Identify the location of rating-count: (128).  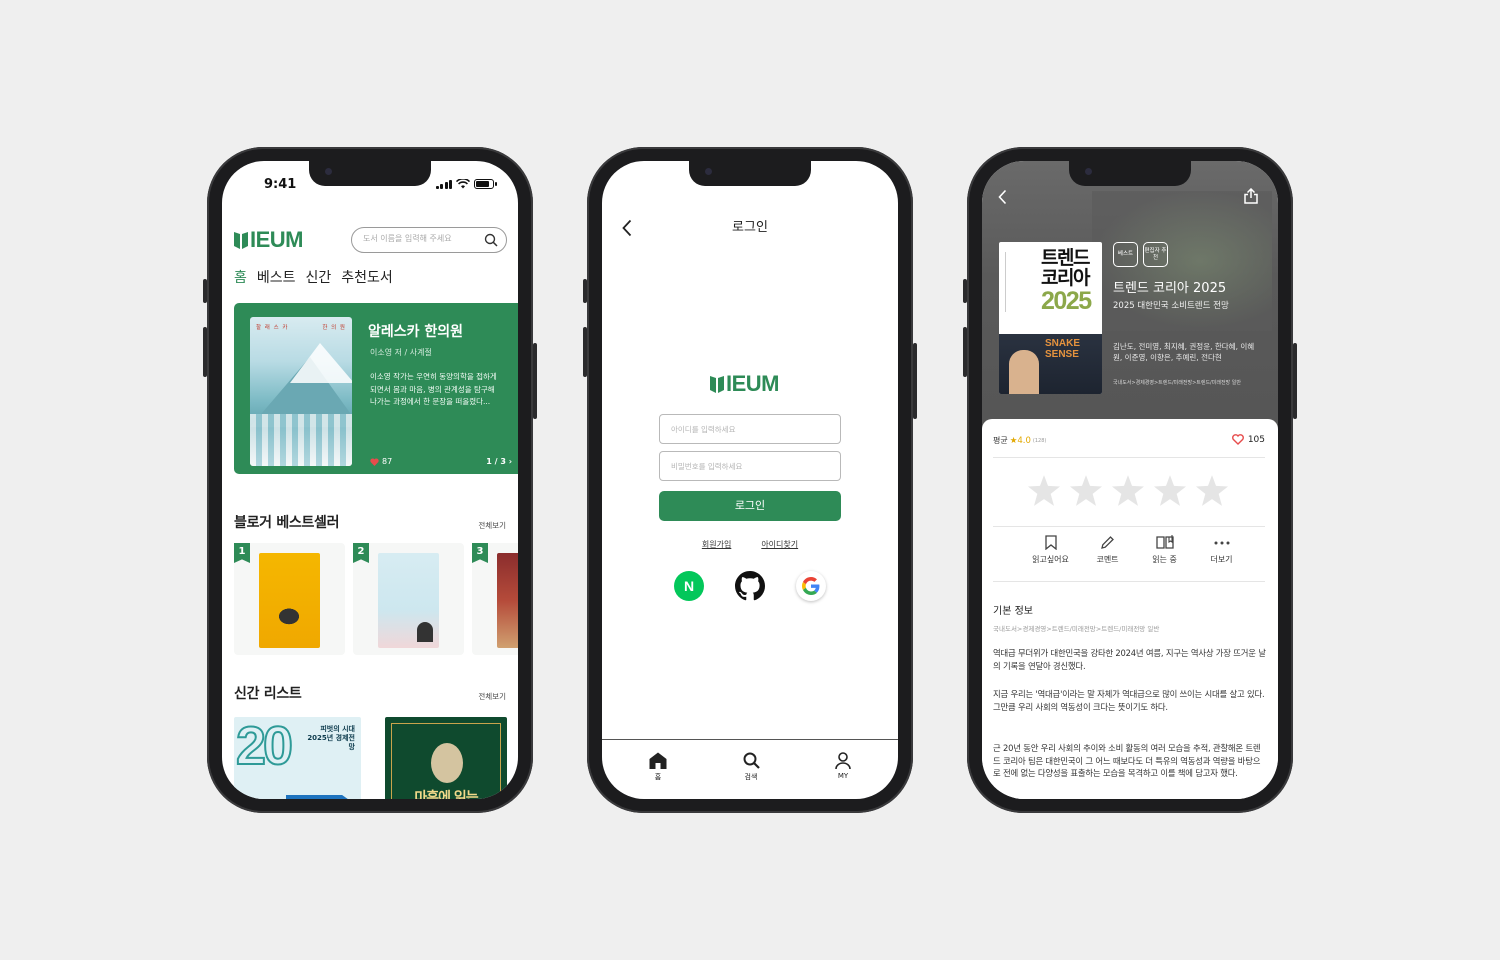
(1039, 440).